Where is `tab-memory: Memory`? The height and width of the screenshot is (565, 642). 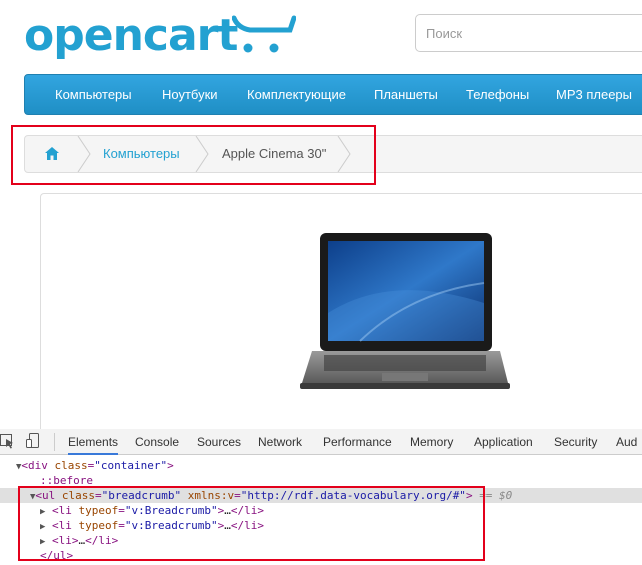 tab-memory: Memory is located at coordinates (431, 442).